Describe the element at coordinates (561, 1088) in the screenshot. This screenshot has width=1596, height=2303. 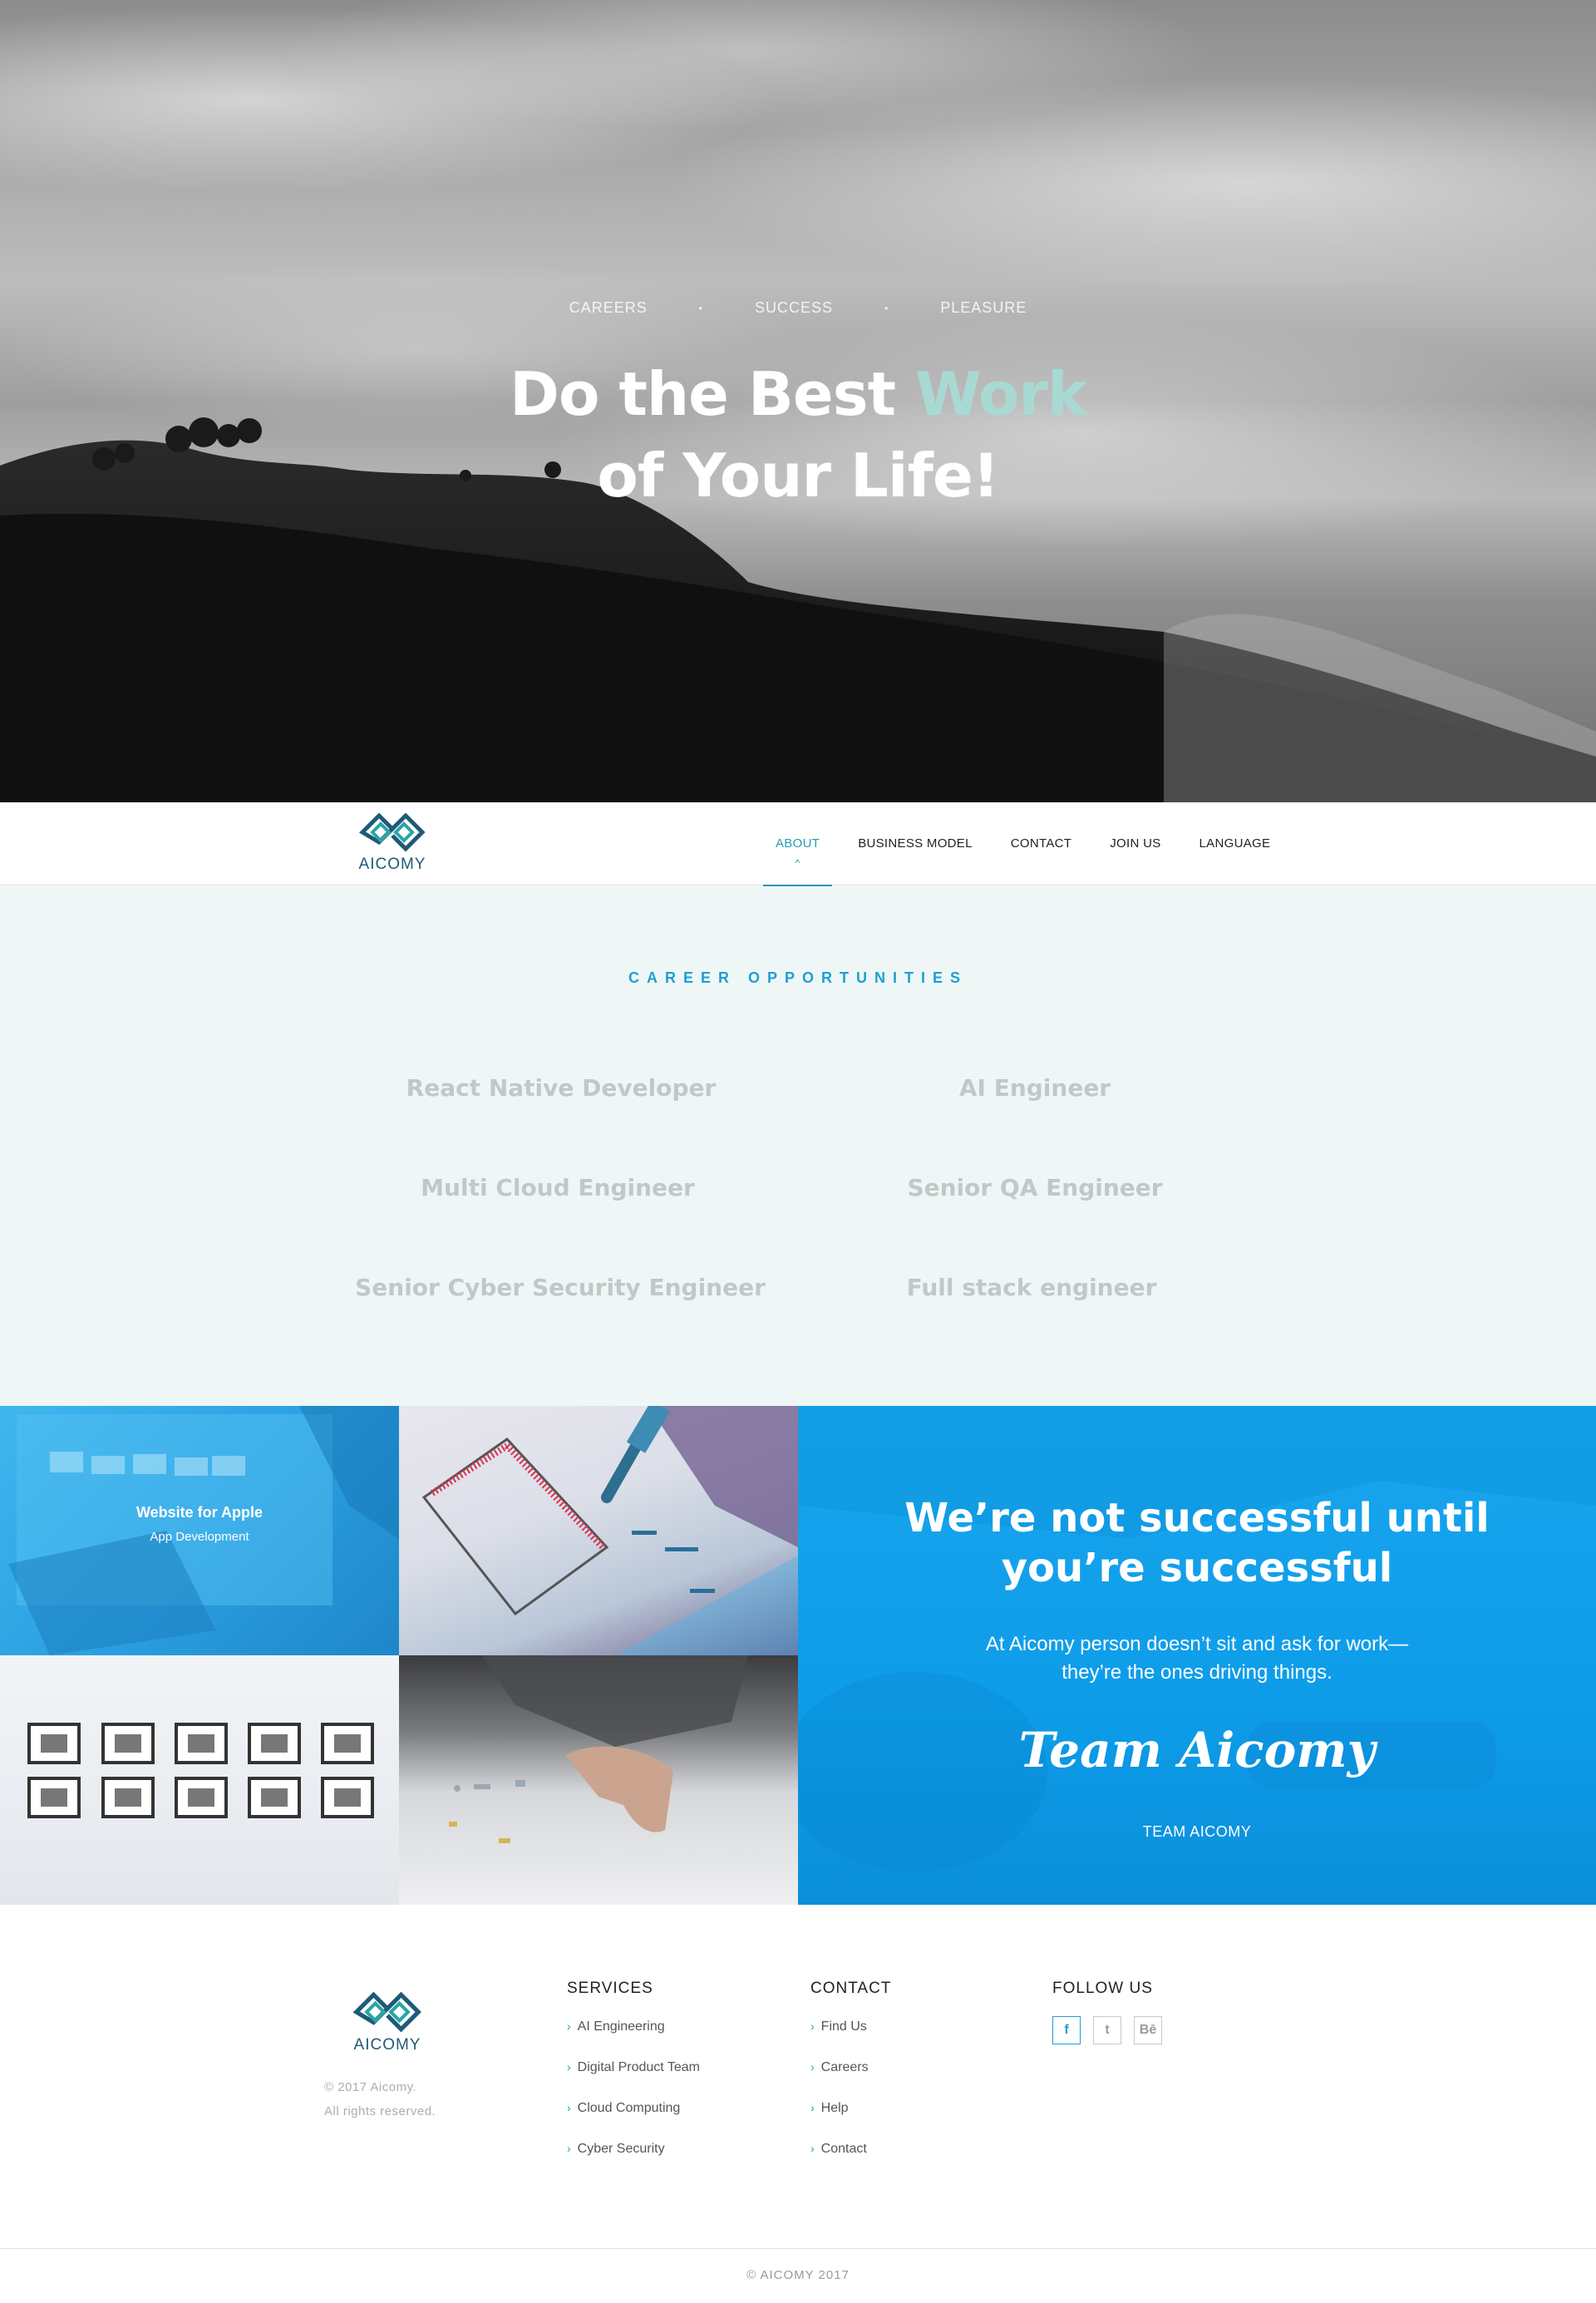
I see `job-react-native-developer: React Native Developer` at that location.